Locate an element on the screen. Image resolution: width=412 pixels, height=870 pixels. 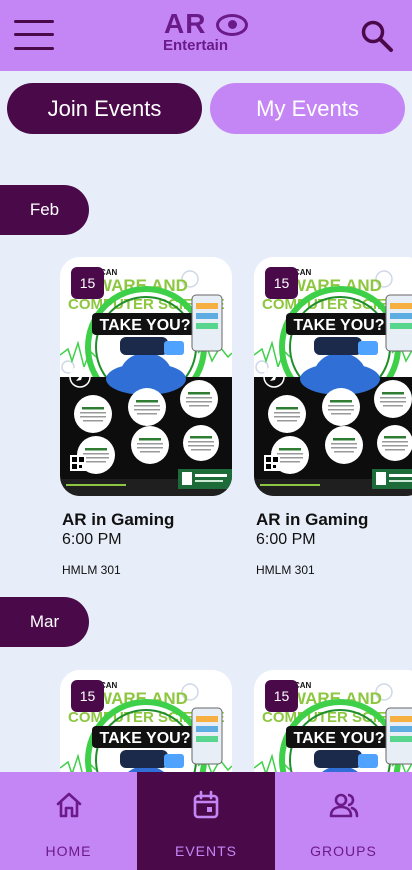
nav-groups: GROUPS is located at coordinates (343, 821).